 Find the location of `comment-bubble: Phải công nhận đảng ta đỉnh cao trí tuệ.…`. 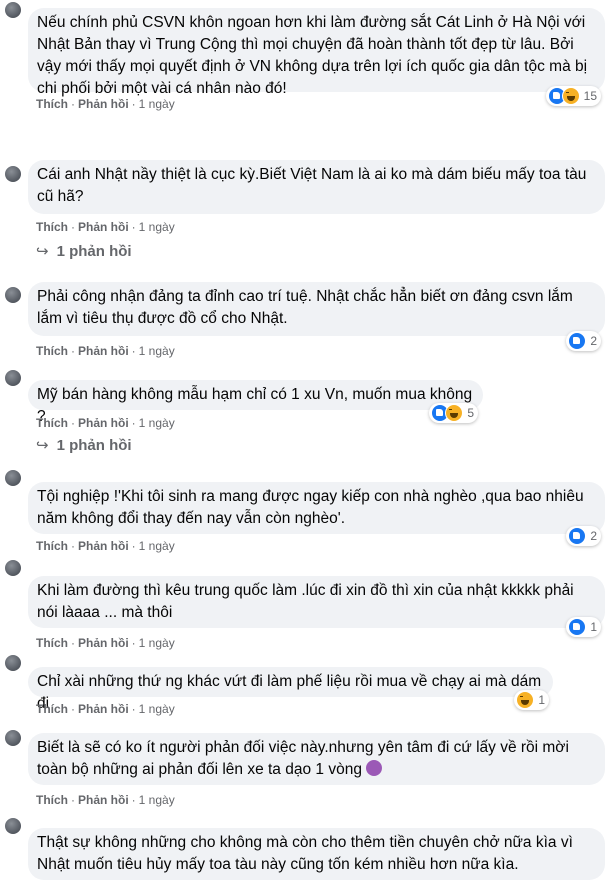

comment-bubble: Phải công nhận đảng ta đỉnh cao trí tuệ.… is located at coordinates (316, 309).